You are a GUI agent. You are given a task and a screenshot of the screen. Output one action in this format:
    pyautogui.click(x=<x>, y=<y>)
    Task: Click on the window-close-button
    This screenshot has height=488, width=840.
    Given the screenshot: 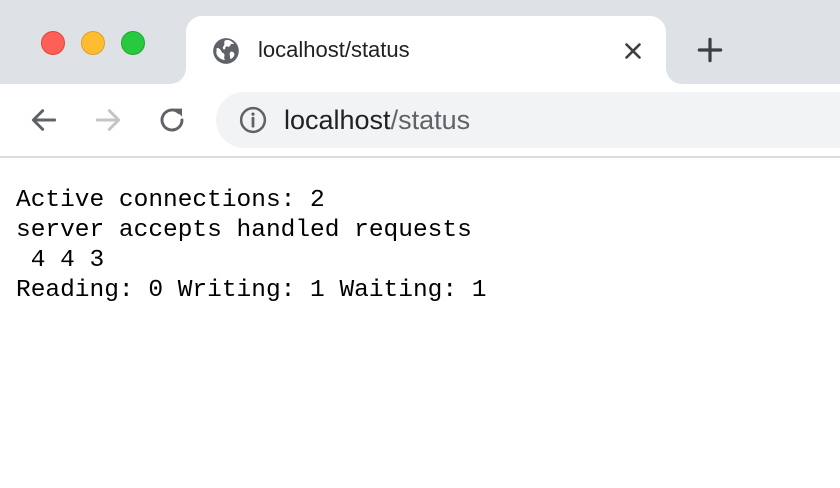 What is the action you would take?
    pyautogui.click(x=53, y=43)
    